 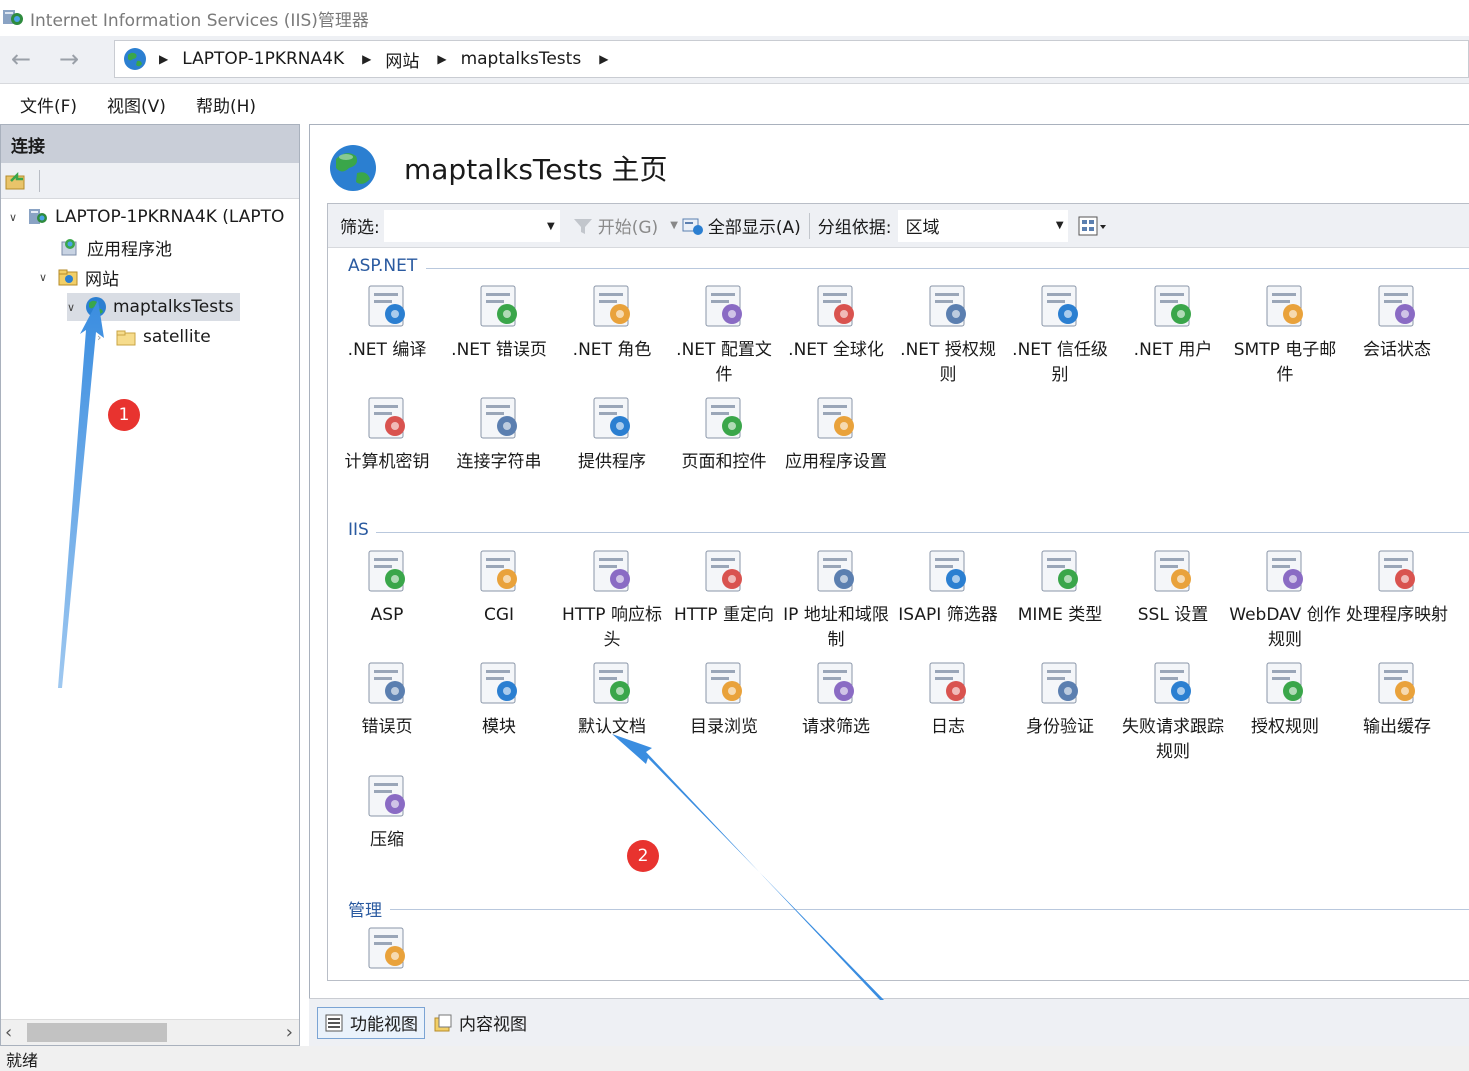 What do you see at coordinates (471, 225) in the screenshot?
I see `filter-input: ▼` at bounding box center [471, 225].